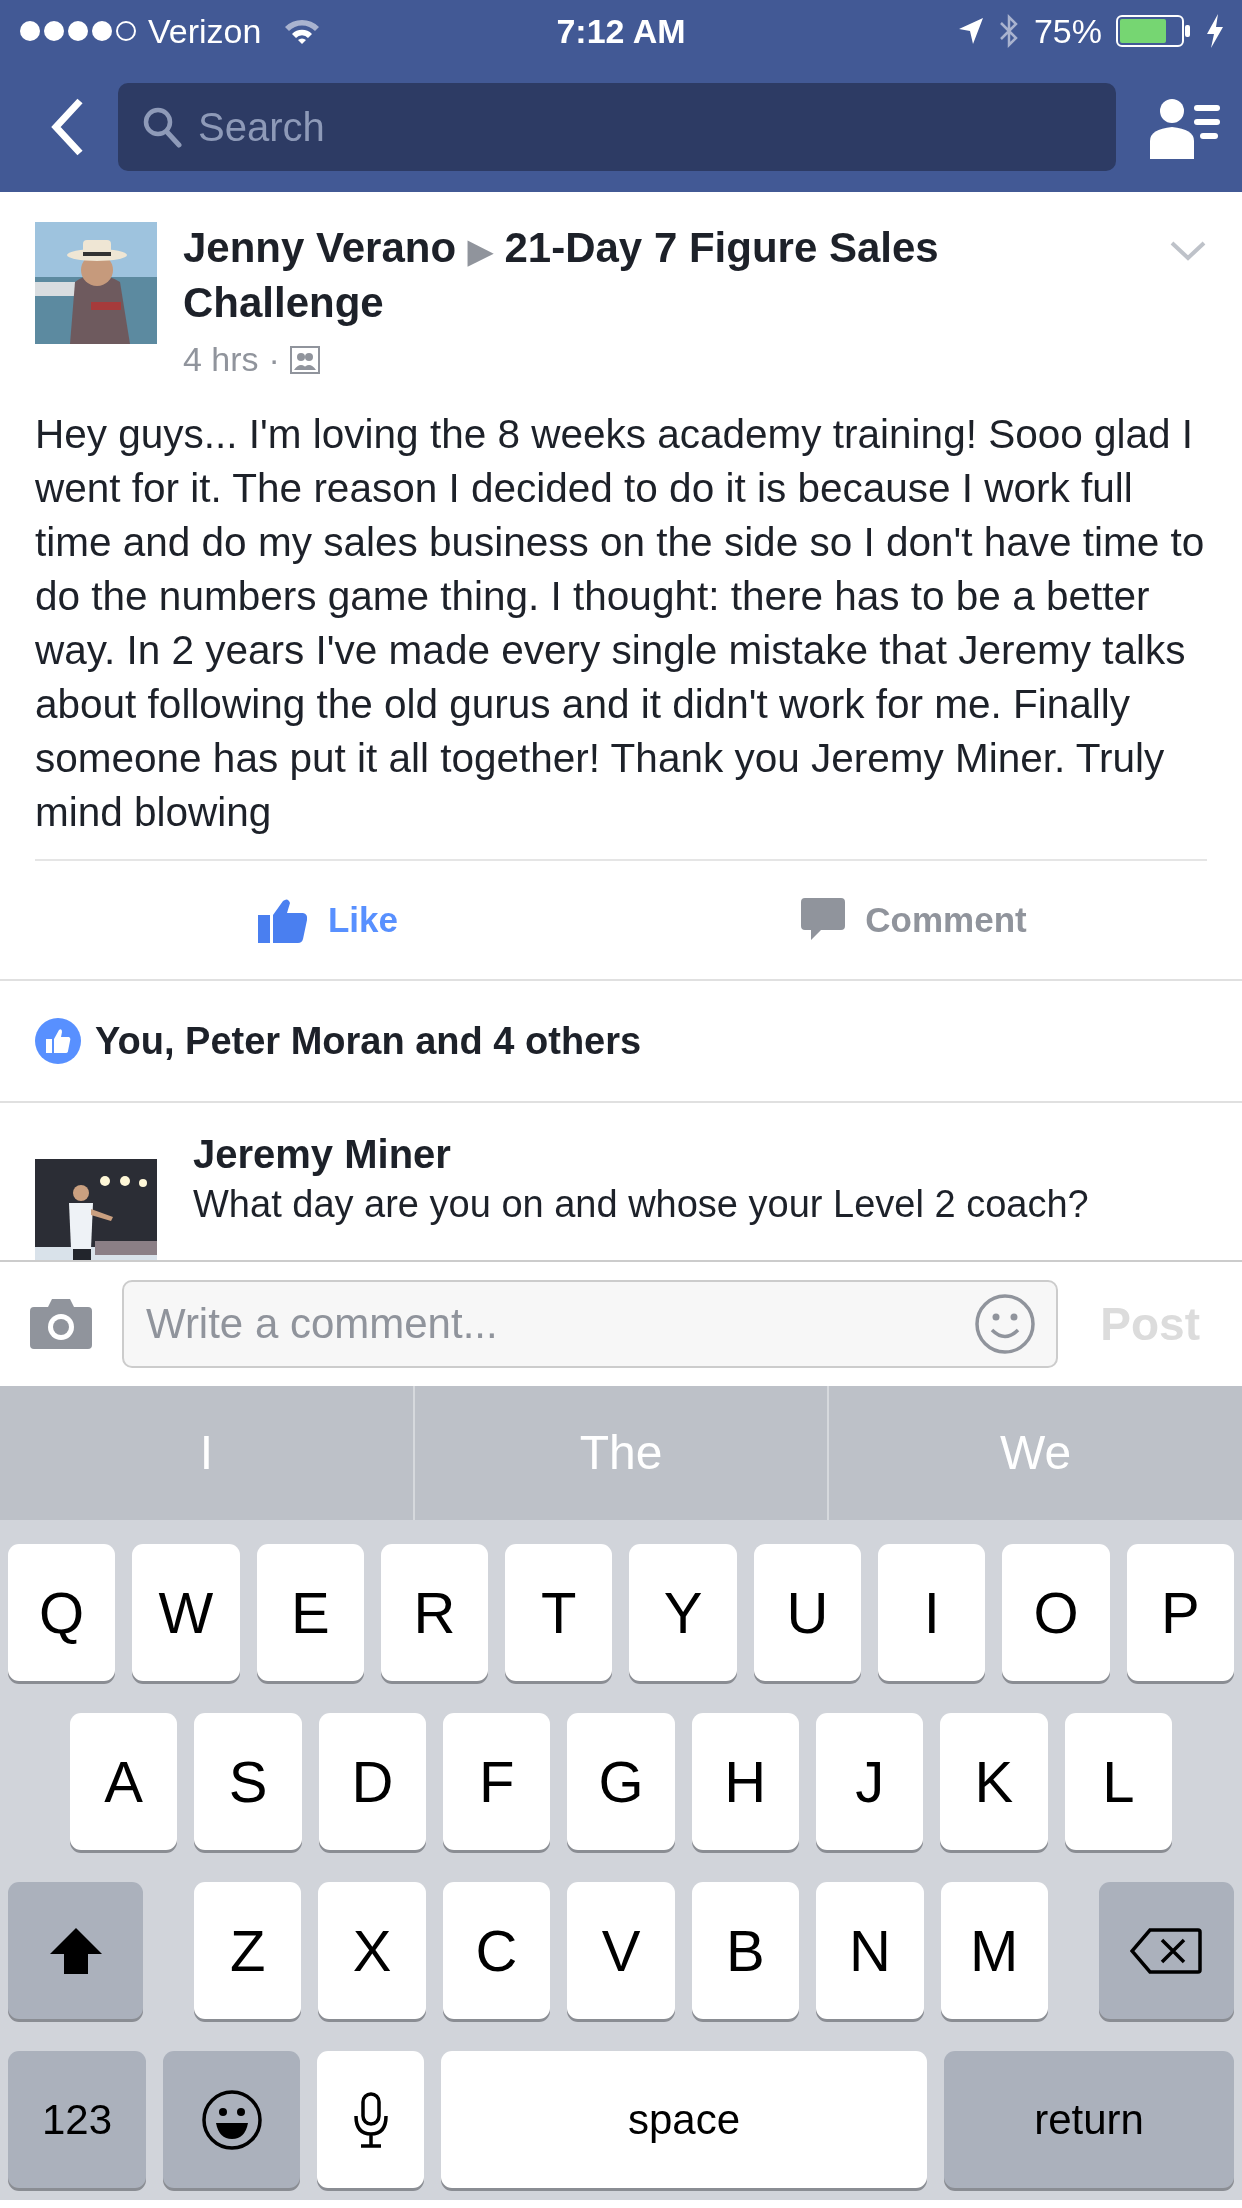  Describe the element at coordinates (162, 127) in the screenshot. I see `search-icon` at that location.